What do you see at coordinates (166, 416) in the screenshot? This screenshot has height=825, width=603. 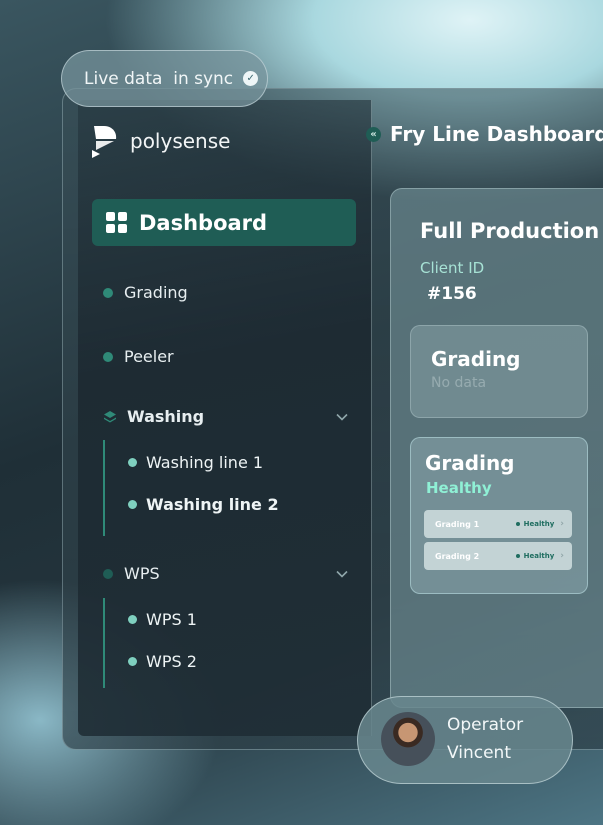 I see `sidebar-group-label: Washing` at bounding box center [166, 416].